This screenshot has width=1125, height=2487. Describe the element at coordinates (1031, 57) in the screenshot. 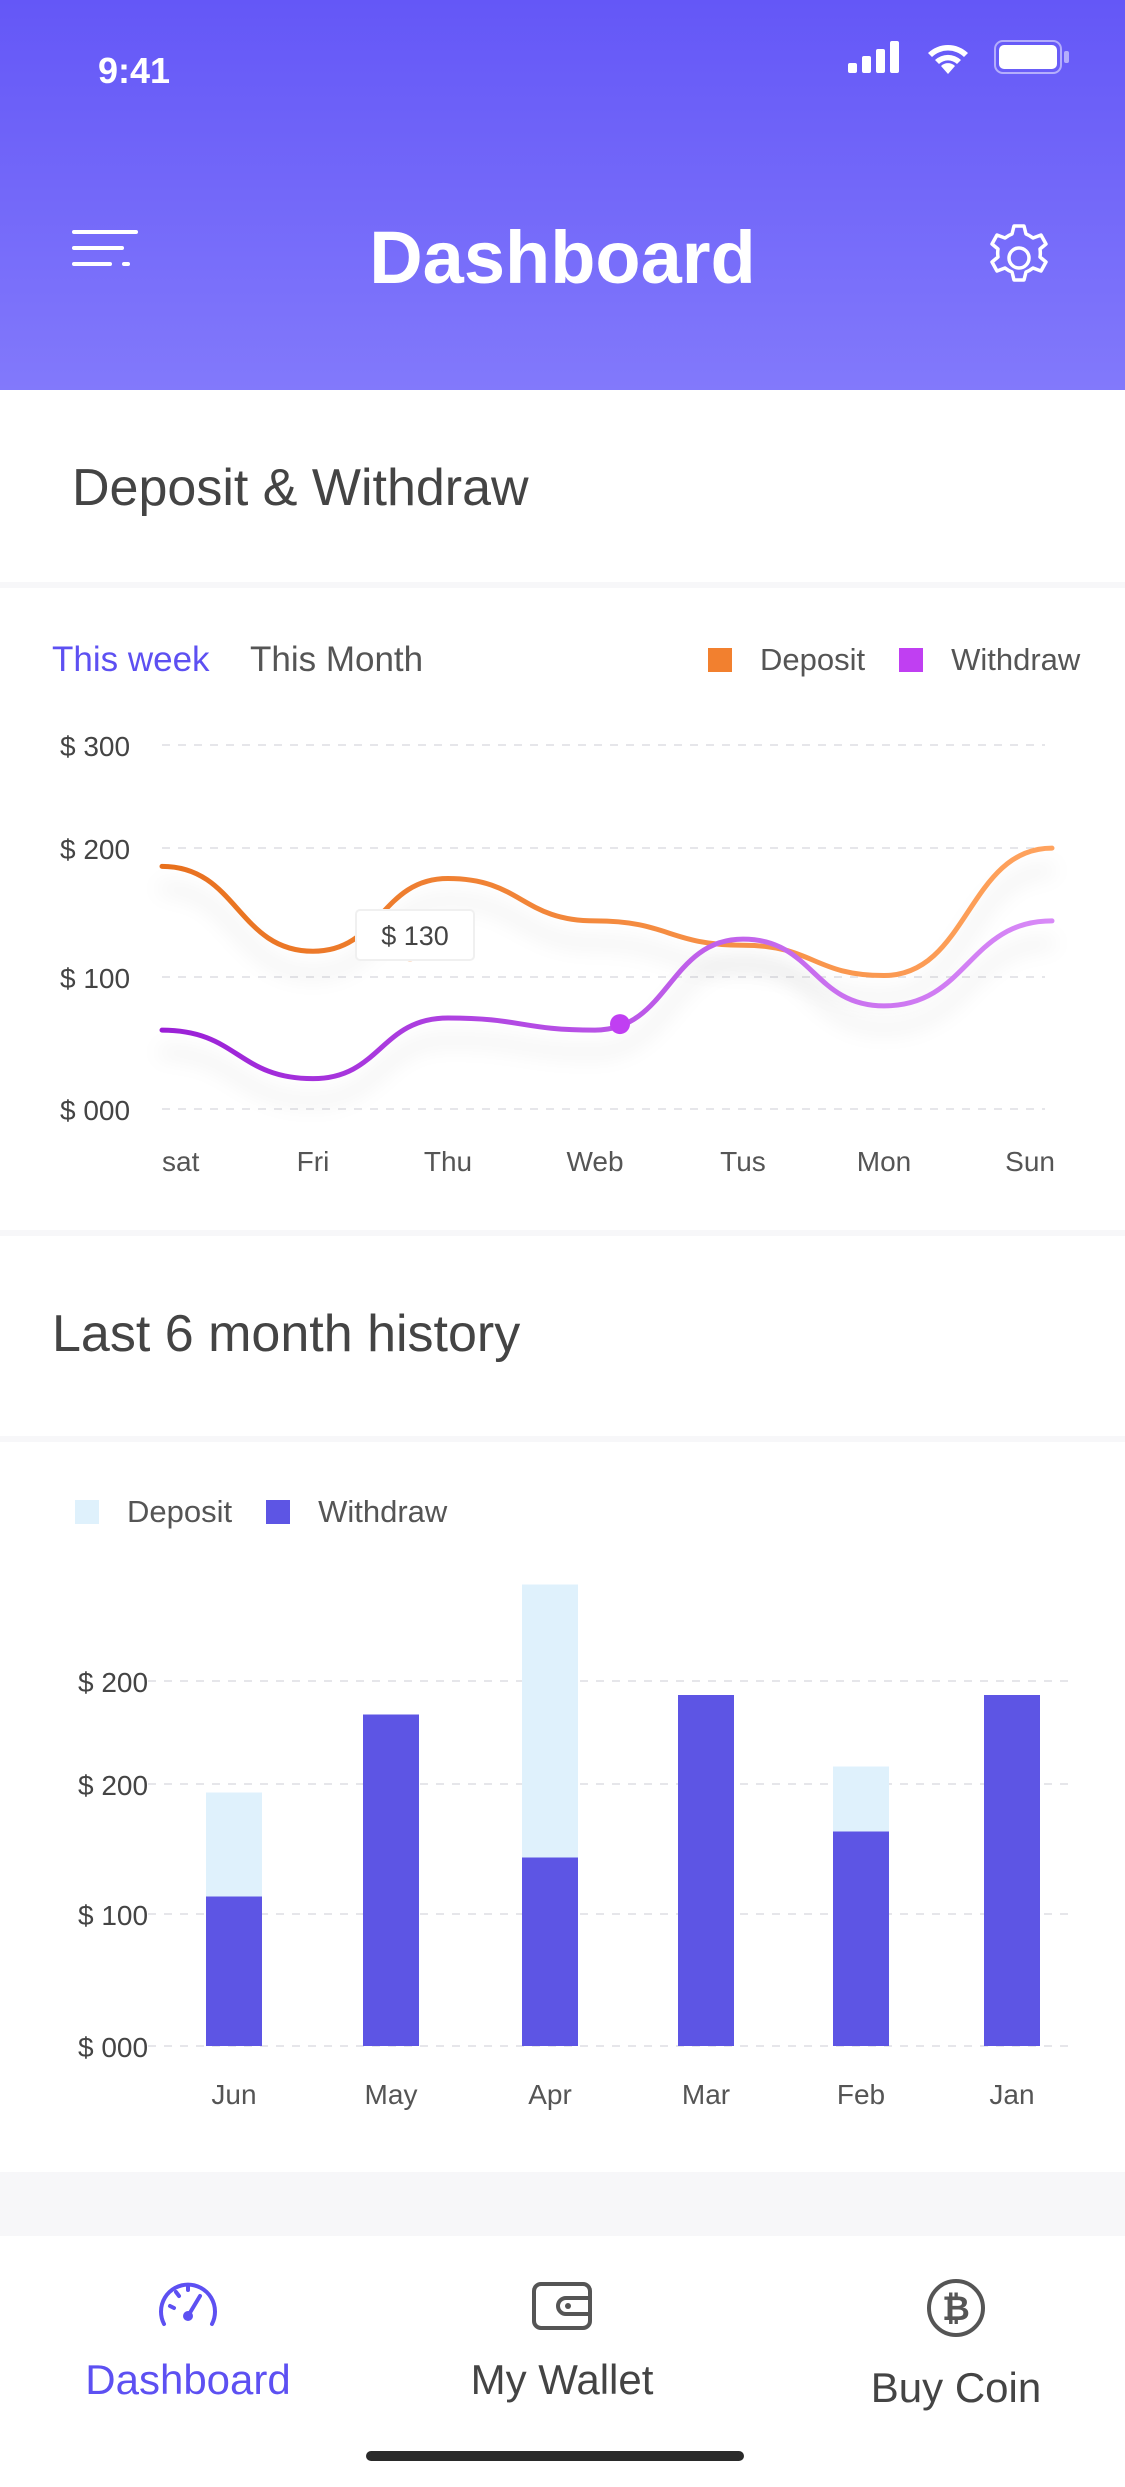

I see `battery-icon` at that location.